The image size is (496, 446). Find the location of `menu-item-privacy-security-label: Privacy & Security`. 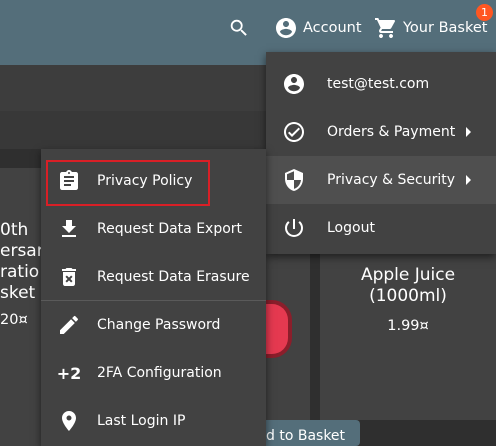

menu-item-privacy-security-label: Privacy & Security is located at coordinates (391, 180).